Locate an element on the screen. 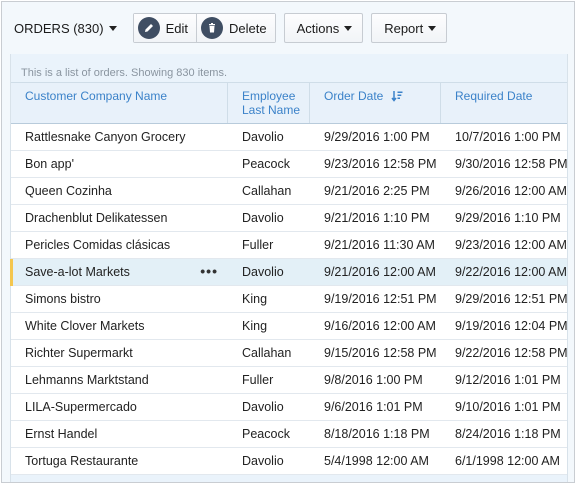  order-date-cell-text: 9/21/2016 12:00 AM is located at coordinates (380, 272).